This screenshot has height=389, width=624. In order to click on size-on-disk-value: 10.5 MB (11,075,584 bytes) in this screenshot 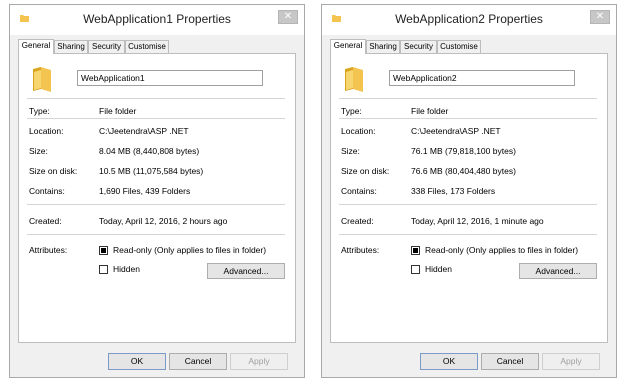, I will do `click(151, 171)`.